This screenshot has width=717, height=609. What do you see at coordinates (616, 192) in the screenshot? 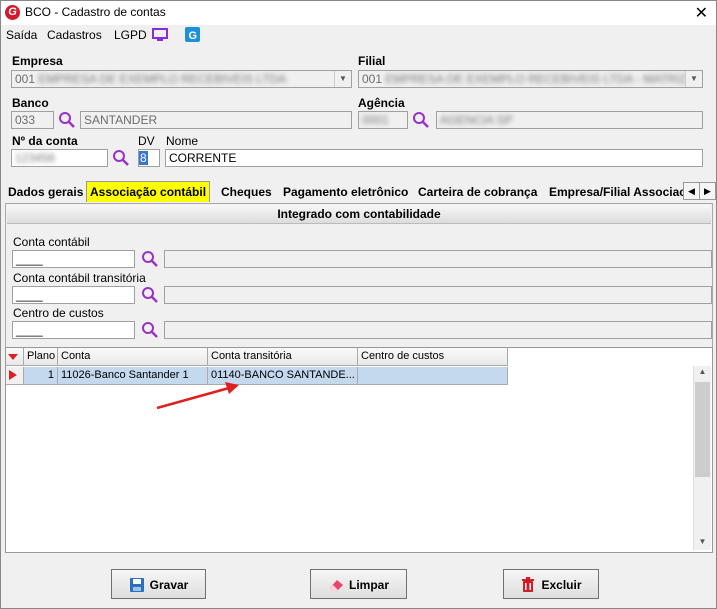
I see `tab-empresa-filial: Empresa/Filial Associac` at bounding box center [616, 192].